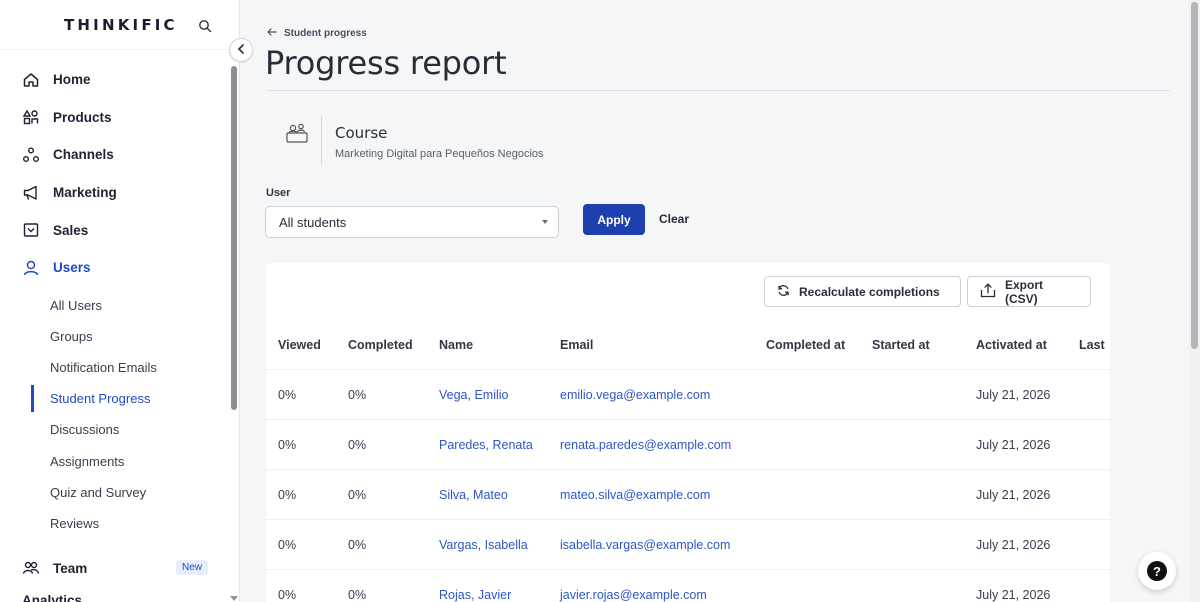 Image resolution: width=1200 pixels, height=602 pixels. I want to click on sidebar-item-label: Marketing, so click(85, 193).